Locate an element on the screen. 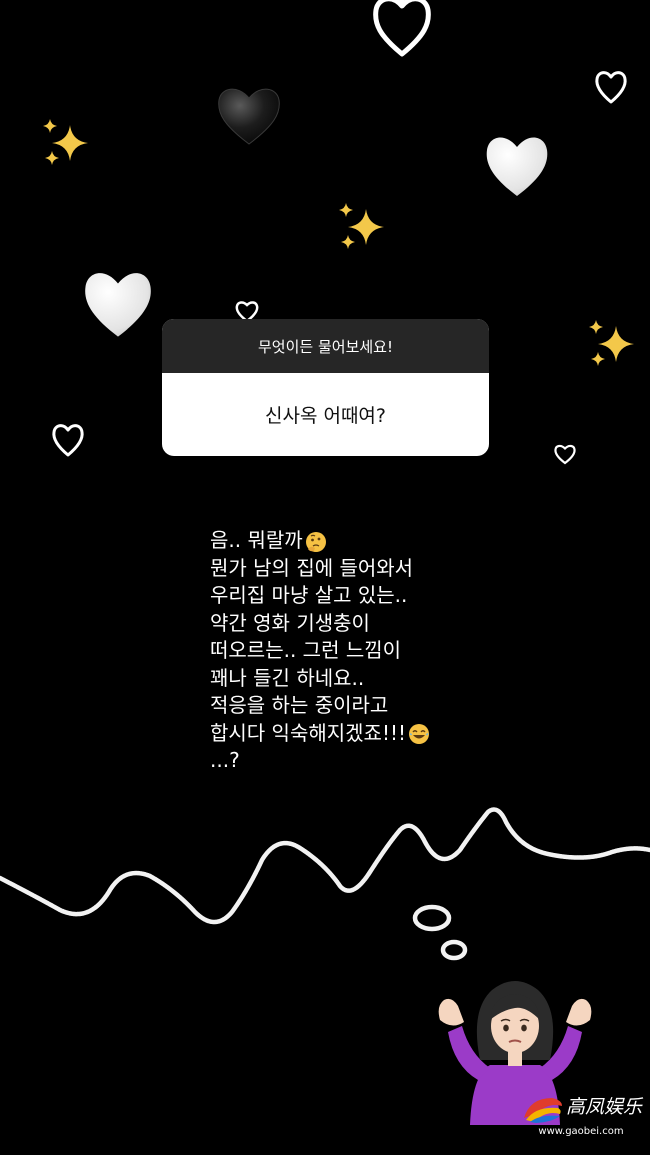 The width and height of the screenshot is (650, 1155). reply-line: ...? is located at coordinates (225, 760).